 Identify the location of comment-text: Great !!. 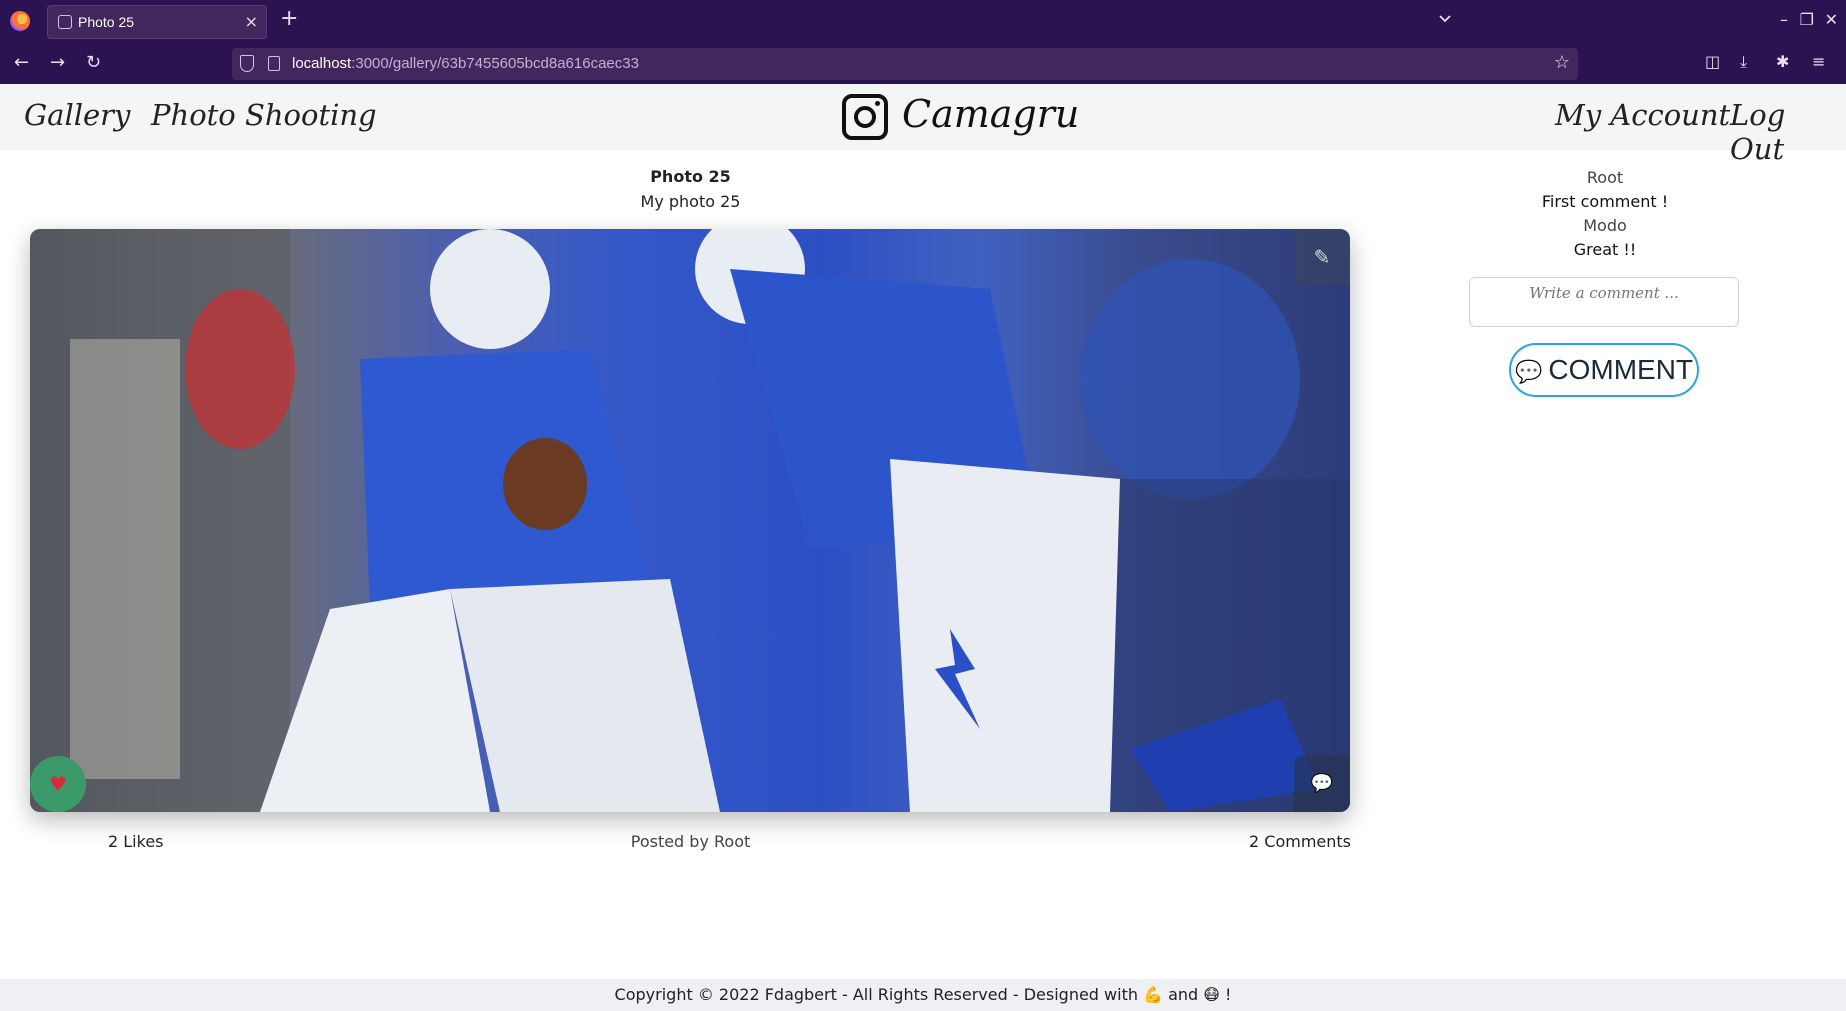
(1605, 249).